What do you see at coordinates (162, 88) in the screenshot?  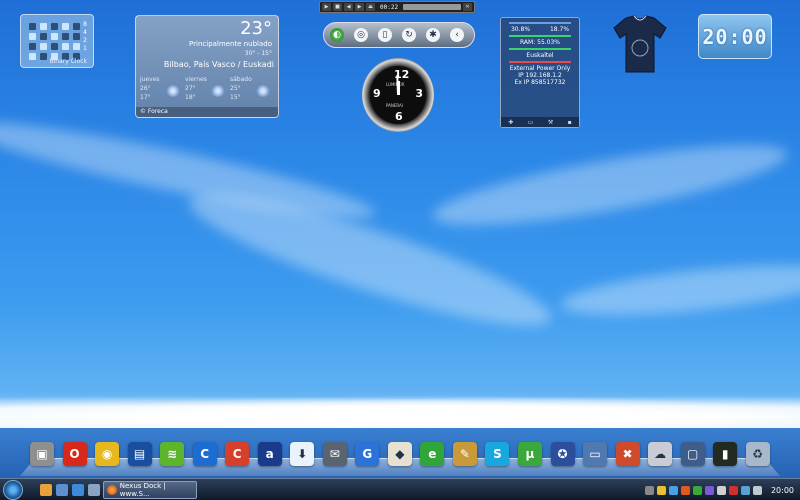 I see `forecast-day: jueves 26° 17°` at bounding box center [162, 88].